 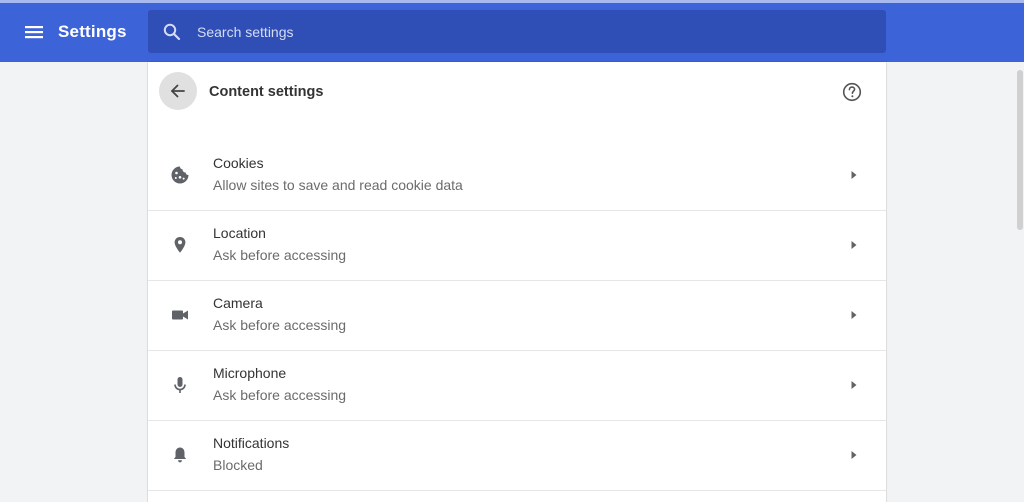 What do you see at coordinates (172, 32) in the screenshot?
I see `search-icon` at bounding box center [172, 32].